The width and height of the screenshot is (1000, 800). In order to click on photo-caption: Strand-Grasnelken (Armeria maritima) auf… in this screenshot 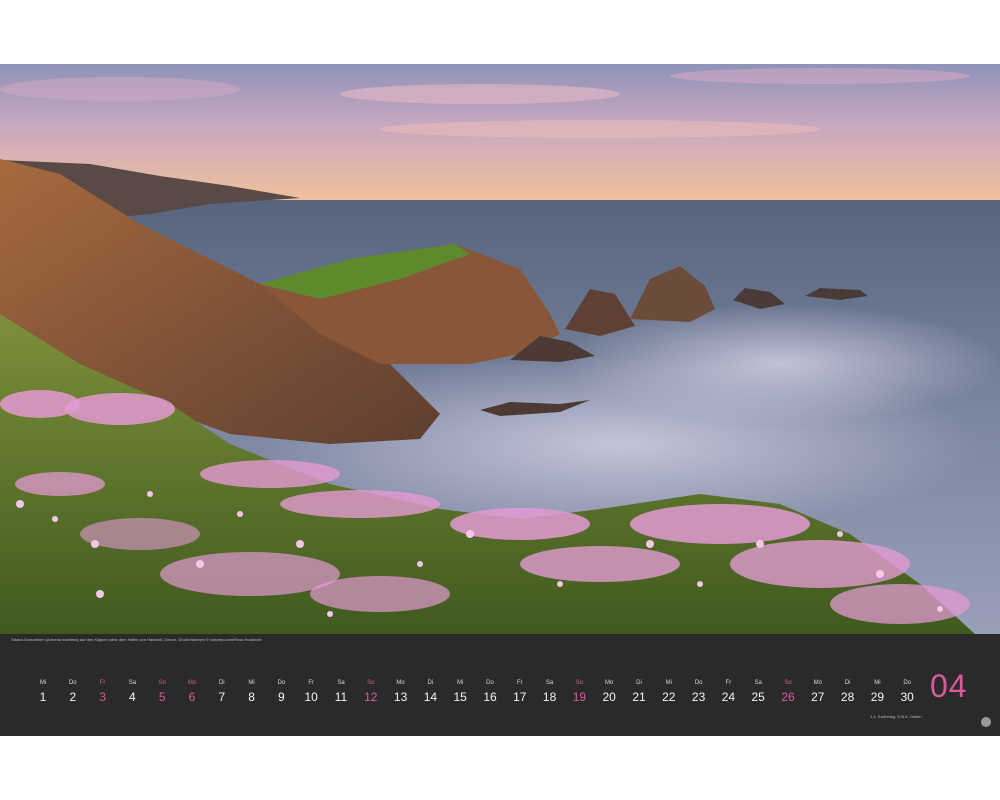, I will do `click(136, 639)`.